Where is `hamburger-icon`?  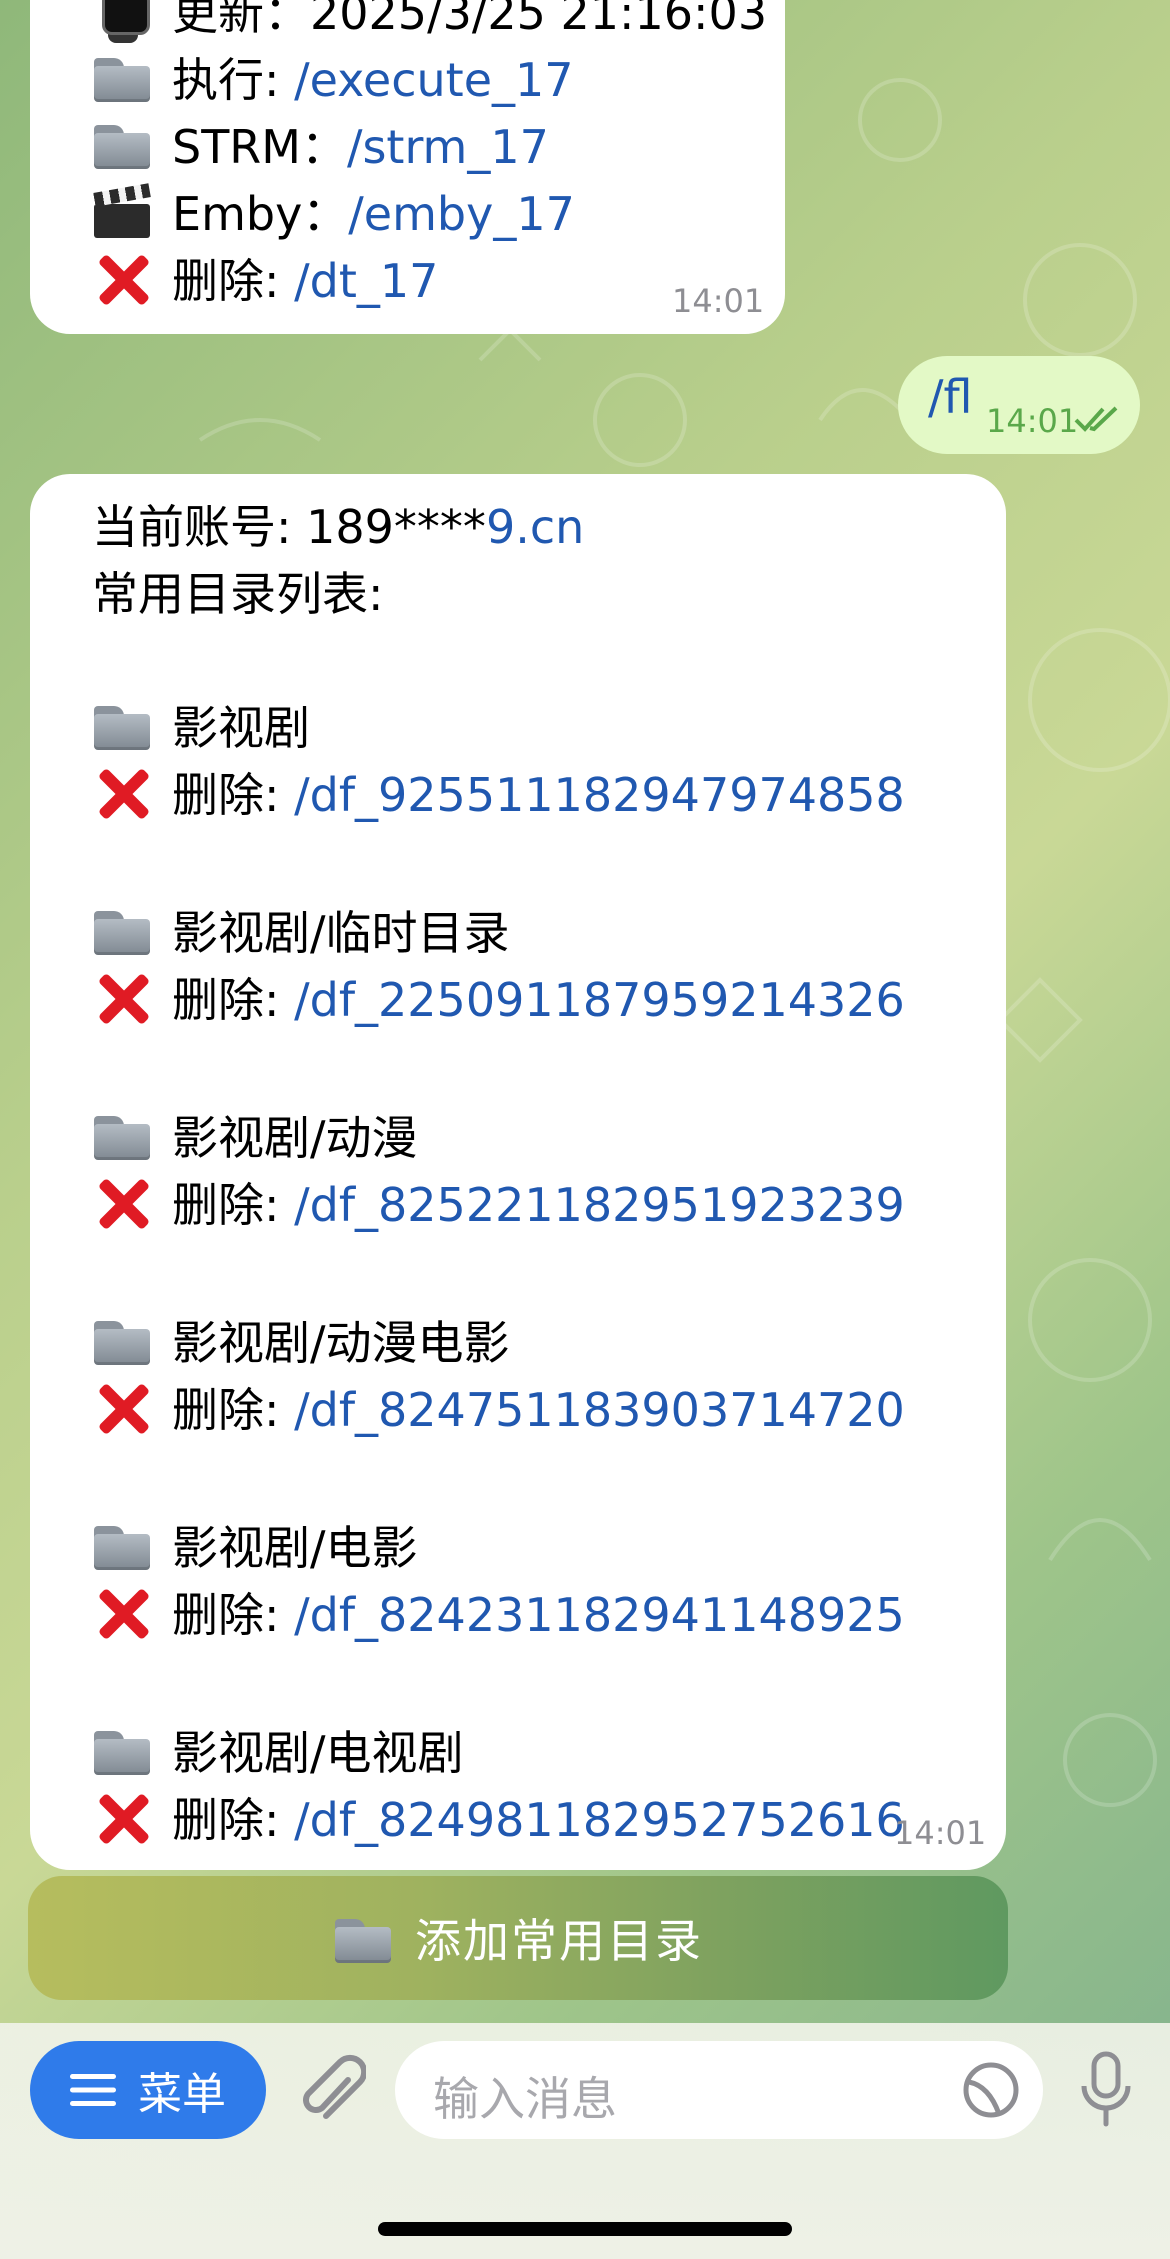
hamburger-icon is located at coordinates (93, 2090).